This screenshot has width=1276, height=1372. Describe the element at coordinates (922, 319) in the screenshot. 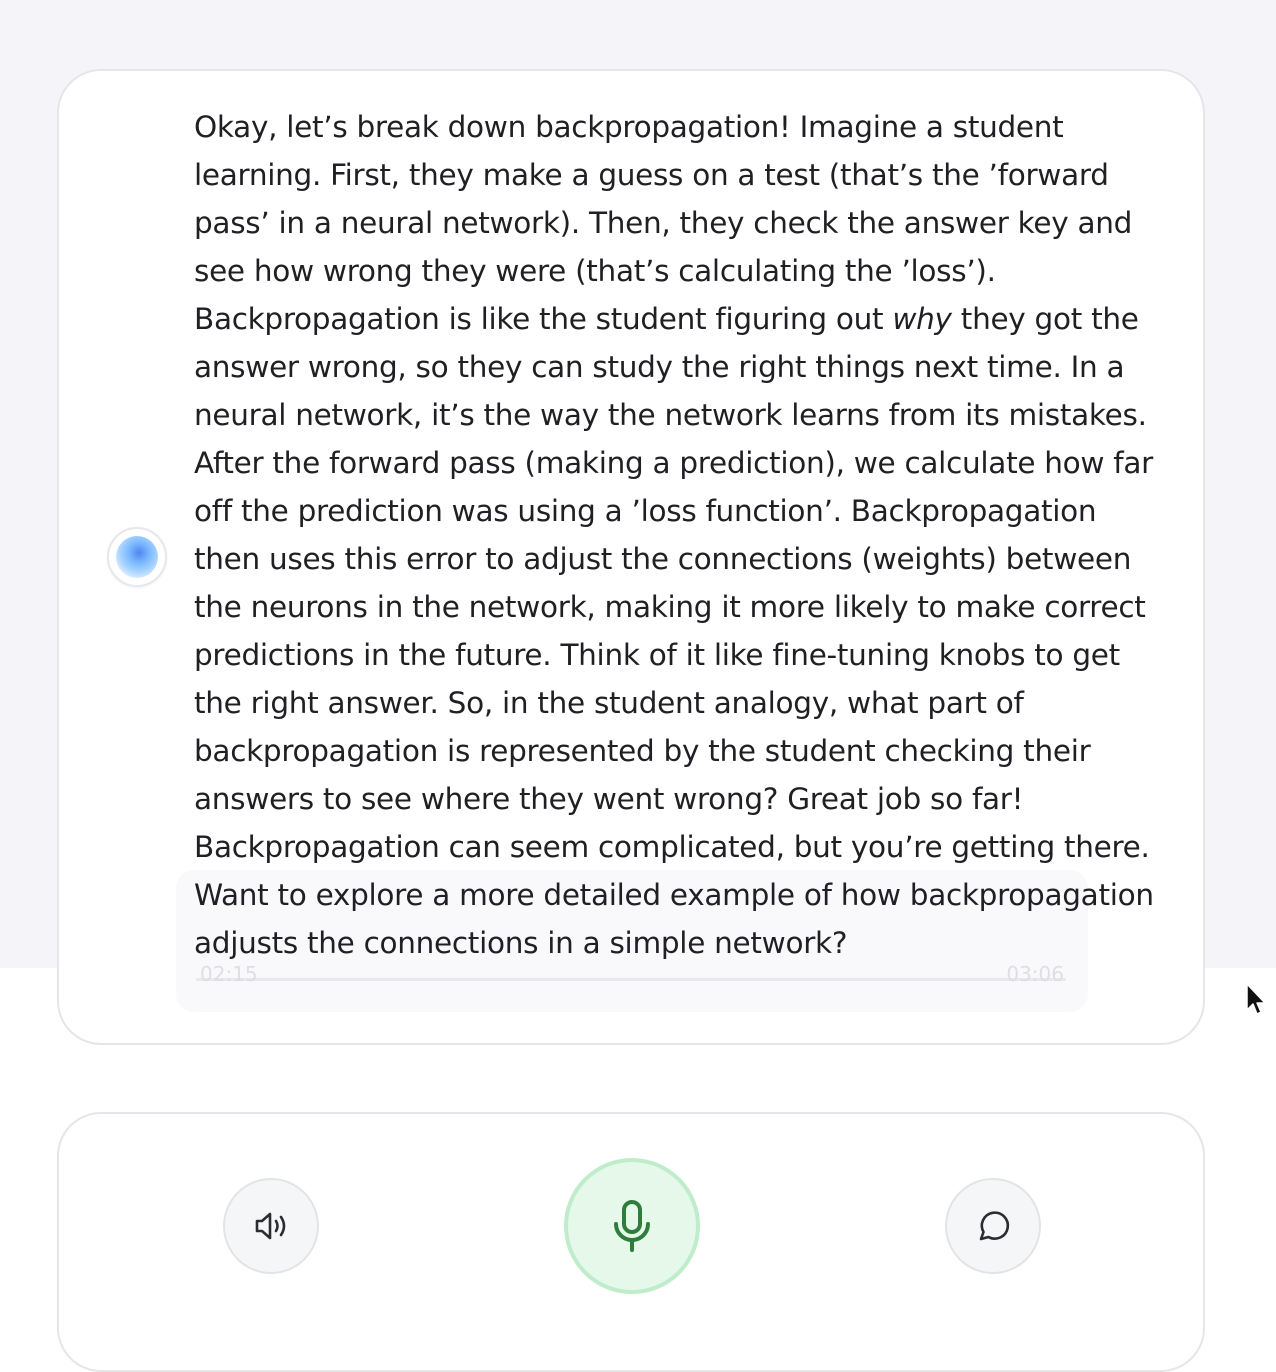

I see `message-emphasis-why: why` at that location.